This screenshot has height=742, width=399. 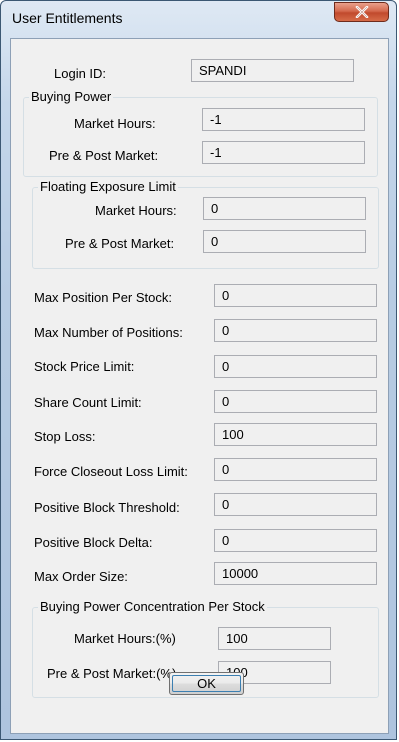 I want to click on close-button, so click(x=361, y=12).